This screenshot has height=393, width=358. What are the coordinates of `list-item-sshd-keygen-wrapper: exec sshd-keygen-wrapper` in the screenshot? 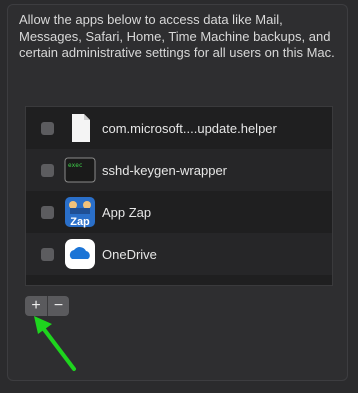 It's located at (179, 170).